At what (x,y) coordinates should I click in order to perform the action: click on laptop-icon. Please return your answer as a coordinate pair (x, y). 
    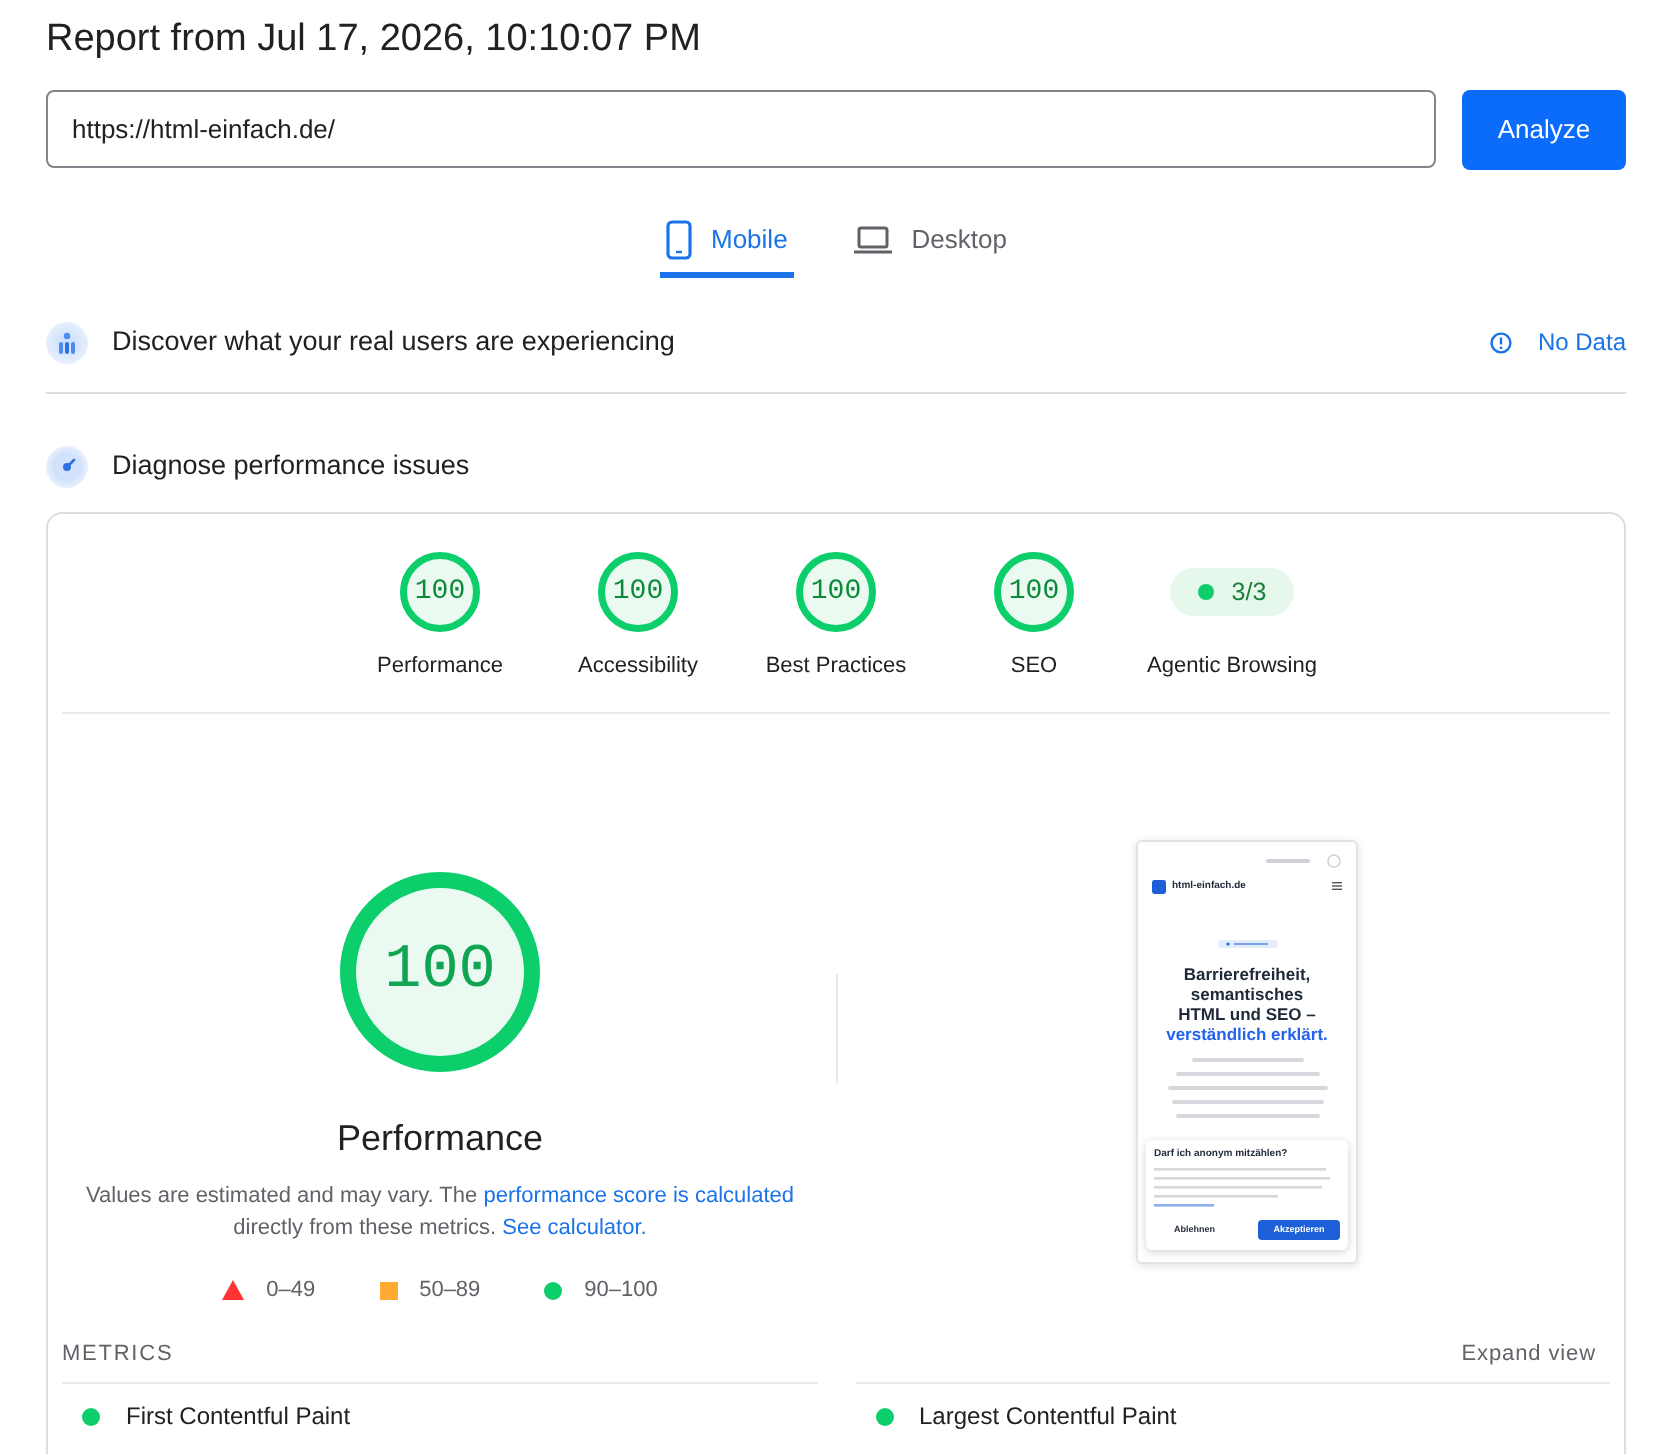
    Looking at the image, I should click on (872, 239).